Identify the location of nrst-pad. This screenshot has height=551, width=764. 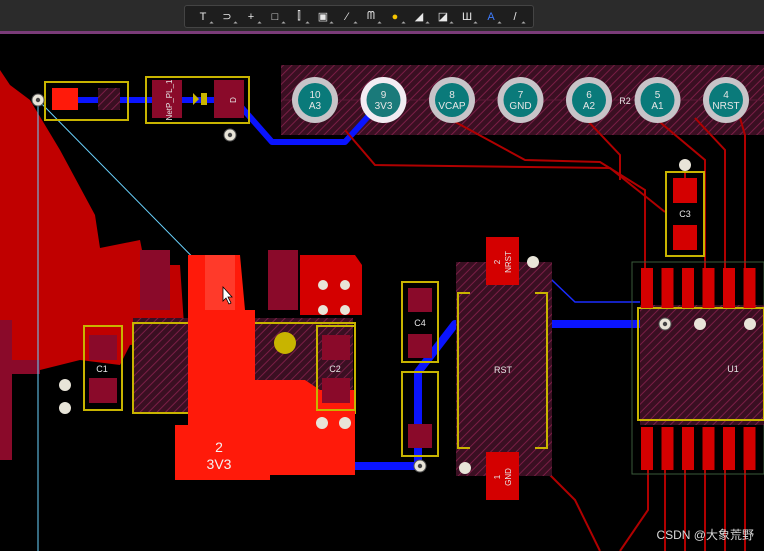
(502, 261).